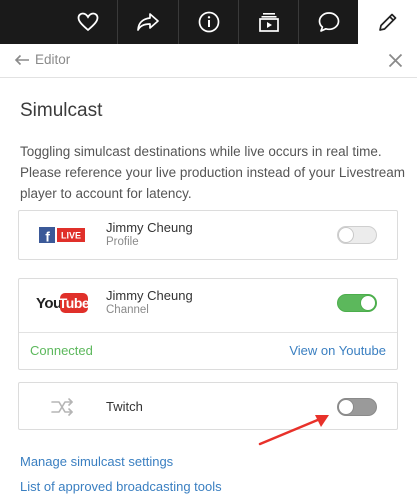 Image resolution: width=417 pixels, height=502 pixels. I want to click on twitch-simulcast-toggle, so click(357, 407).